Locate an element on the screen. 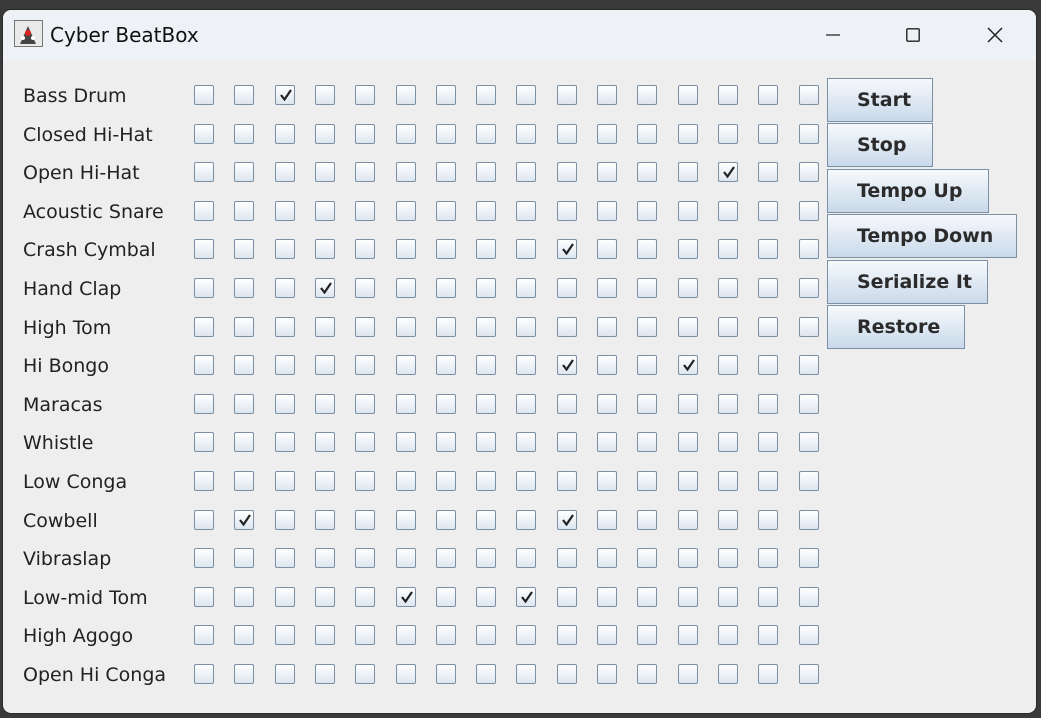  start-button: Start is located at coordinates (880, 100).